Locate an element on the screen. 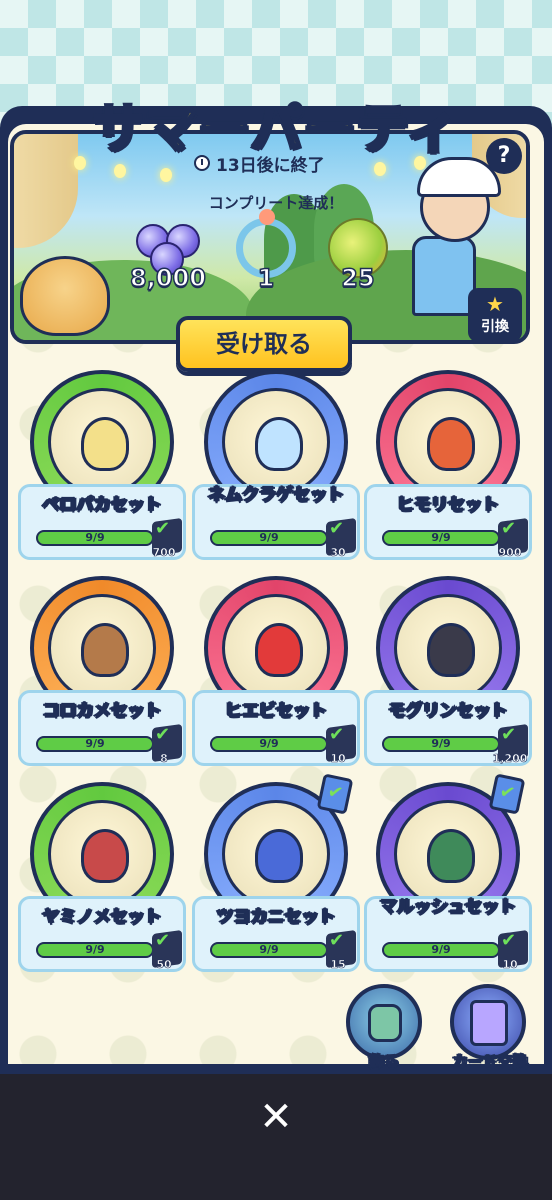  set-card: ✔ ツヨカニセット 9/9 ✔ 15 is located at coordinates (276, 875).